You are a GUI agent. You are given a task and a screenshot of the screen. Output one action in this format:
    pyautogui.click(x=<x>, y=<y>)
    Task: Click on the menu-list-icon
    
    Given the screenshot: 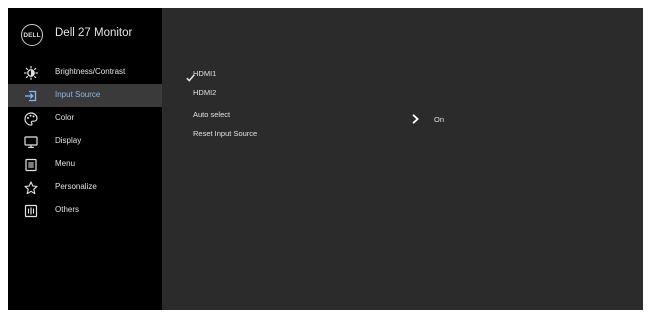 What is the action you would take?
    pyautogui.click(x=31, y=165)
    